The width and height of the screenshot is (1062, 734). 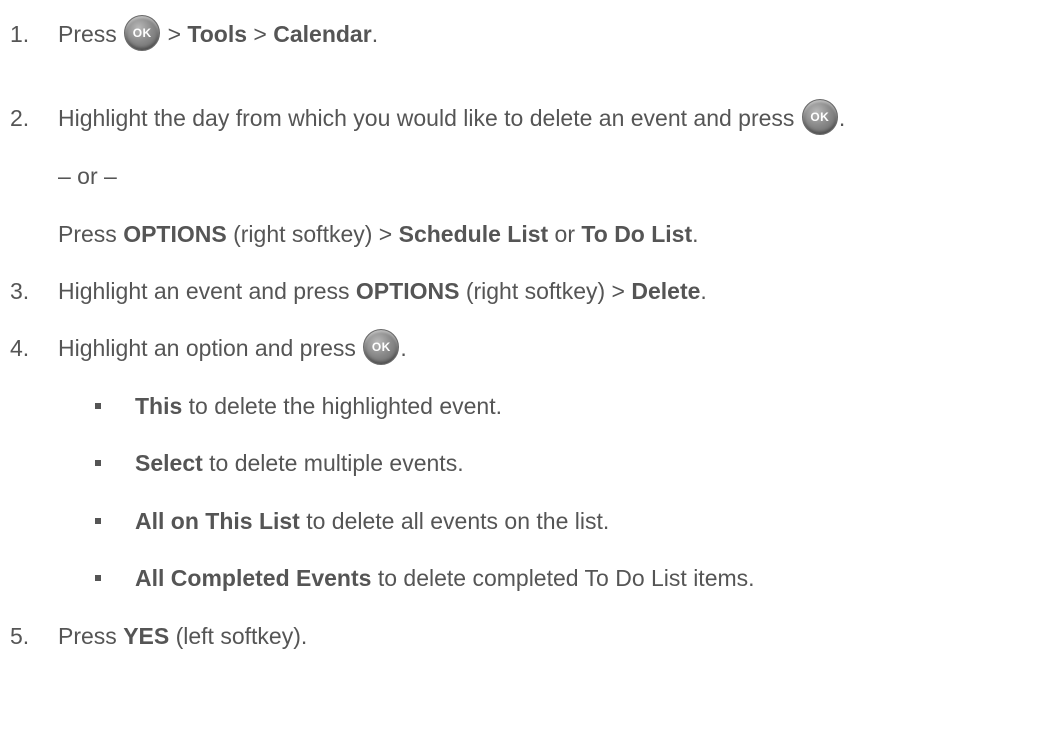 What do you see at coordinates (20, 348) in the screenshot?
I see `step-number: 4.` at bounding box center [20, 348].